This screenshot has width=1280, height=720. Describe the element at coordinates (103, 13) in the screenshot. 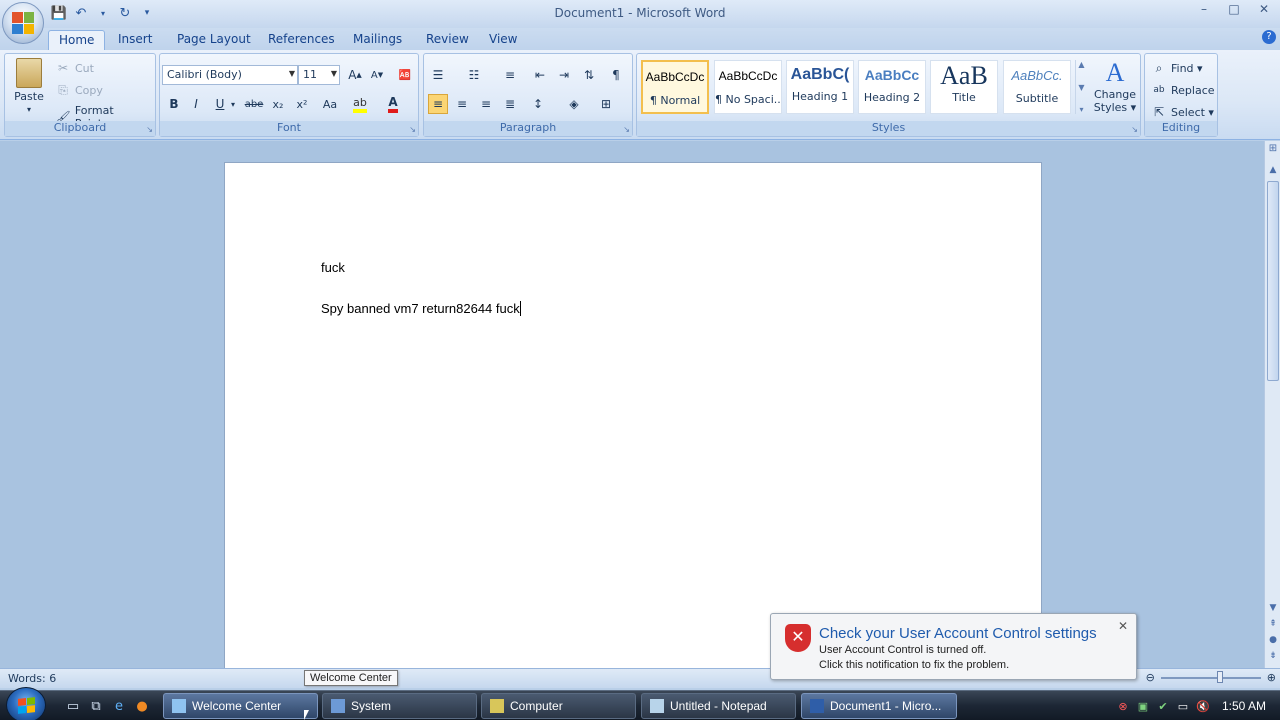

I see `undo-dropdown-icon: ▾` at that location.